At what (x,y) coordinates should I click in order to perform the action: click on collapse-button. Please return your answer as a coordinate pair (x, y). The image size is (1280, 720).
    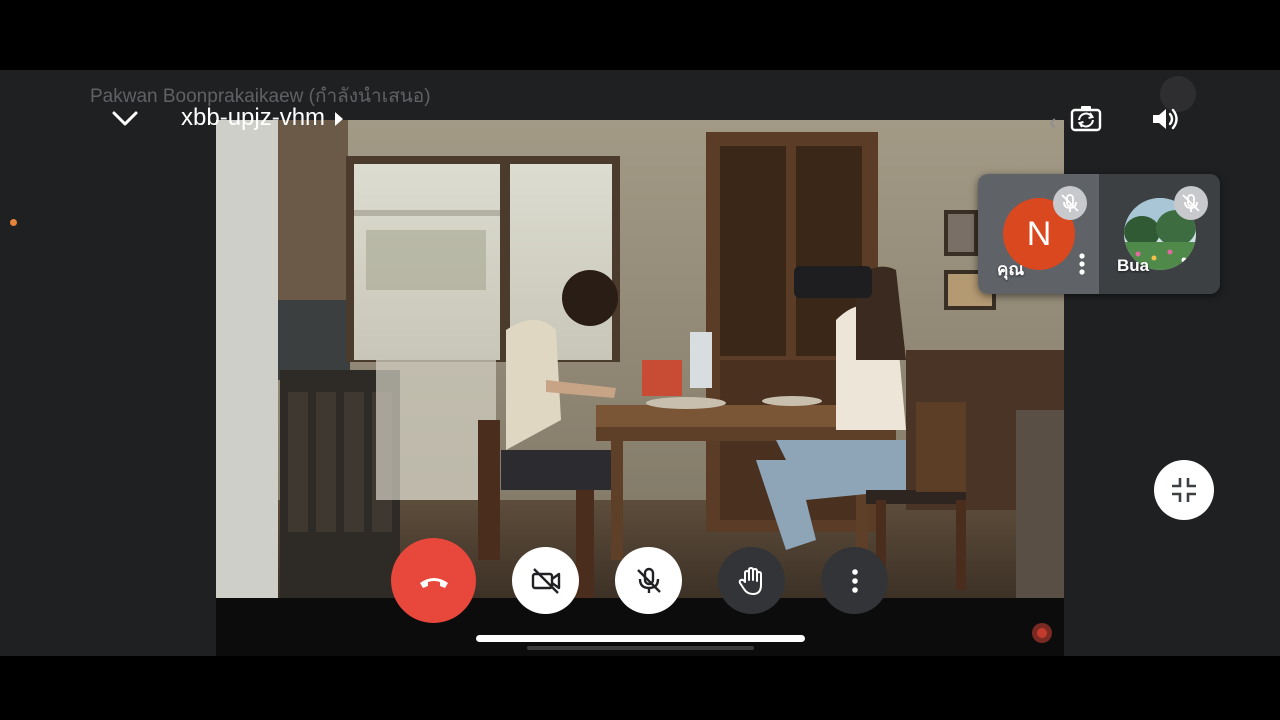
    Looking at the image, I should click on (125, 119).